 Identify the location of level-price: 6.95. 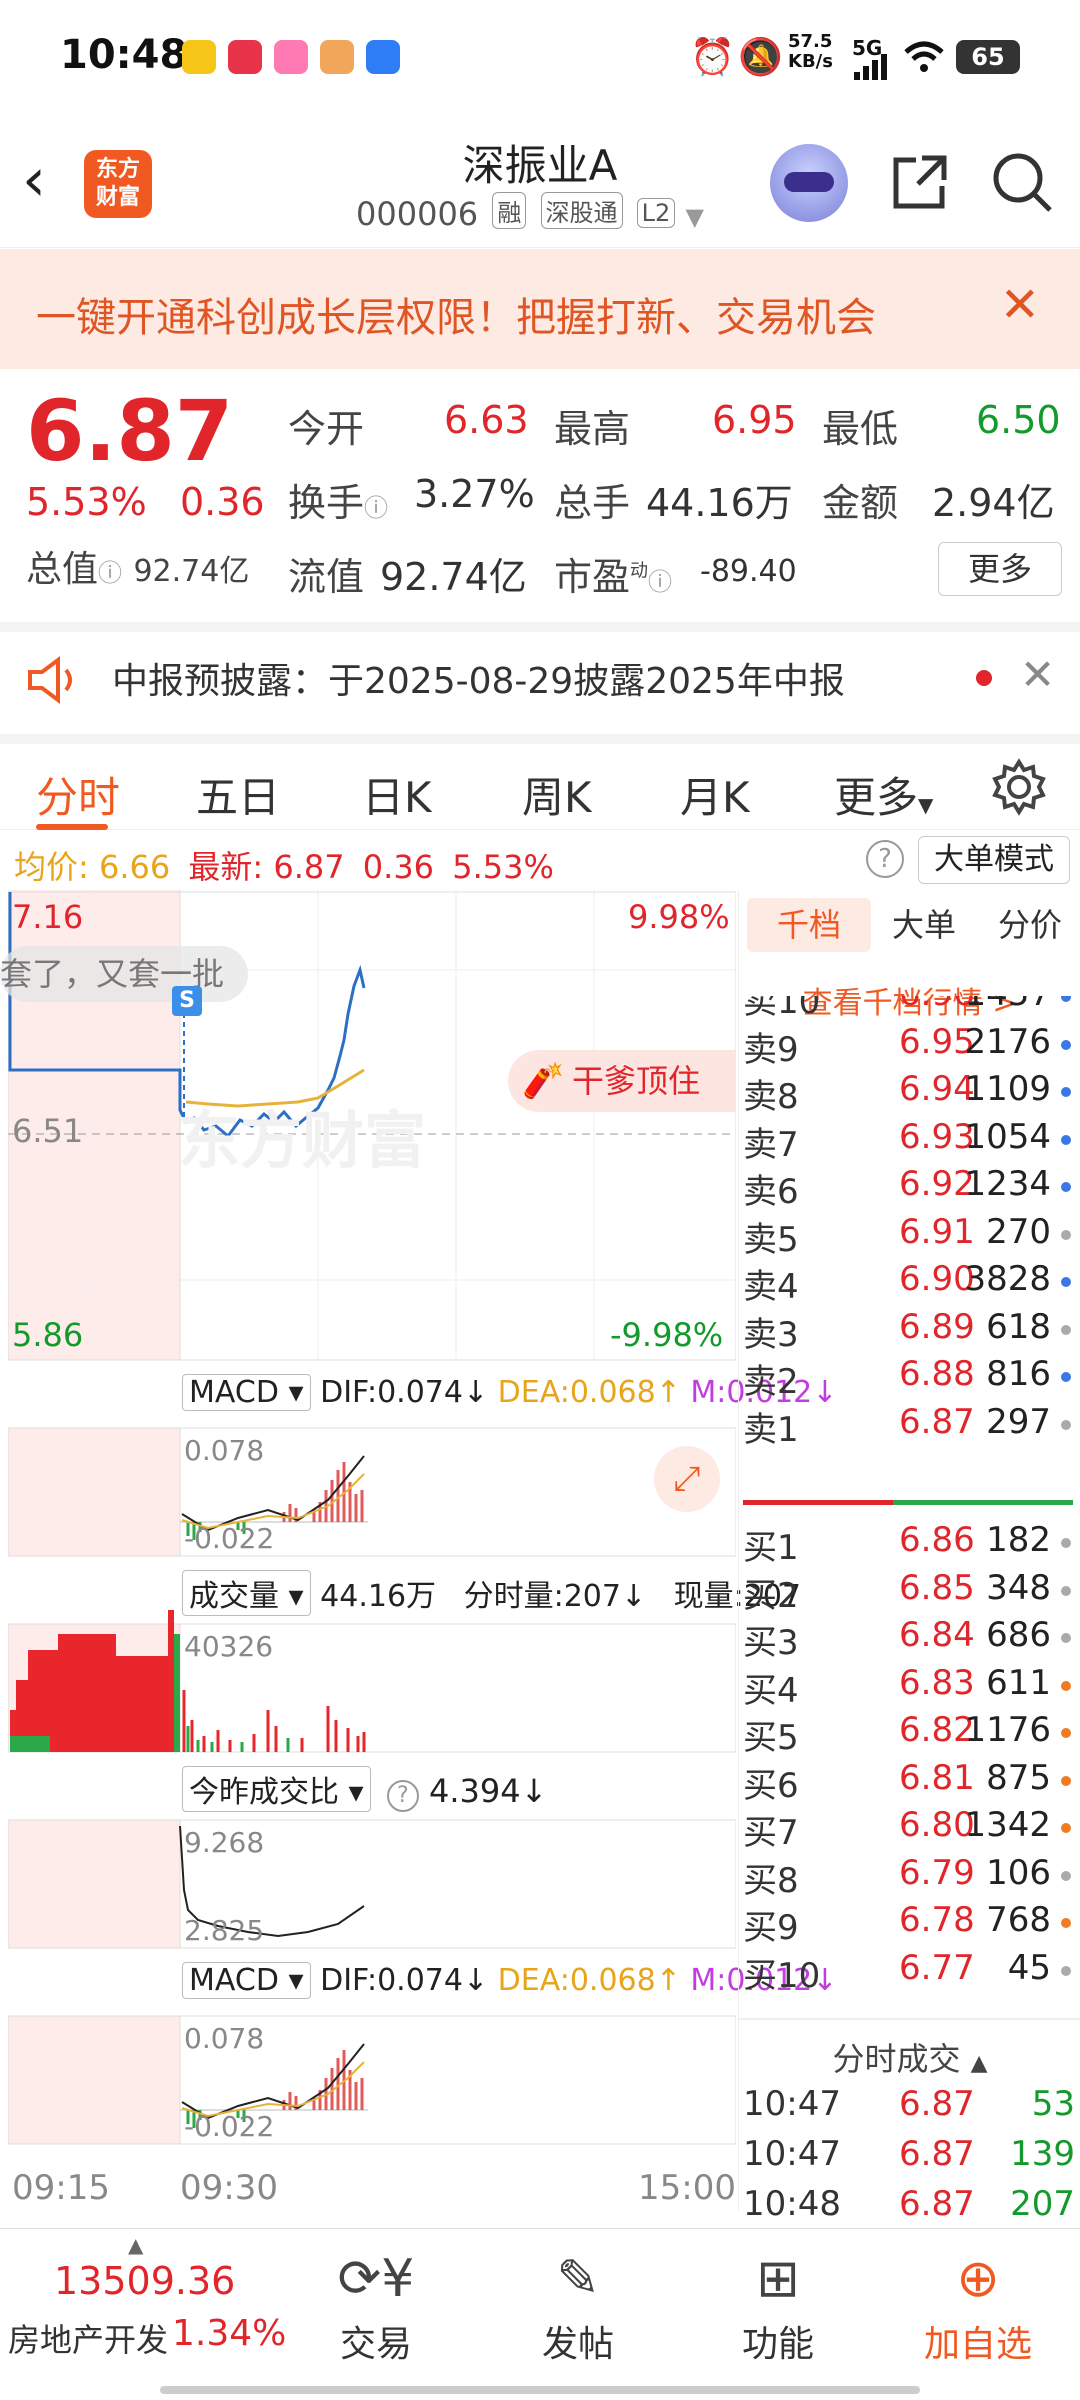
(937, 1041).